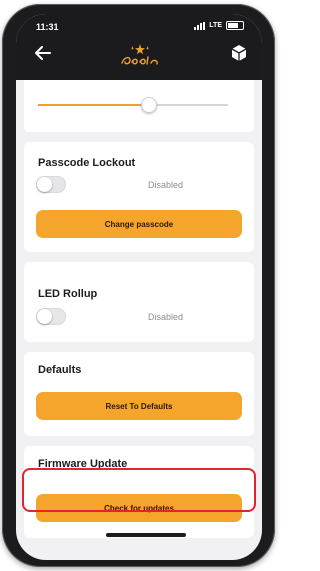  What do you see at coordinates (87, 163) in the screenshot?
I see `passcode-title: Passcode Lockout` at bounding box center [87, 163].